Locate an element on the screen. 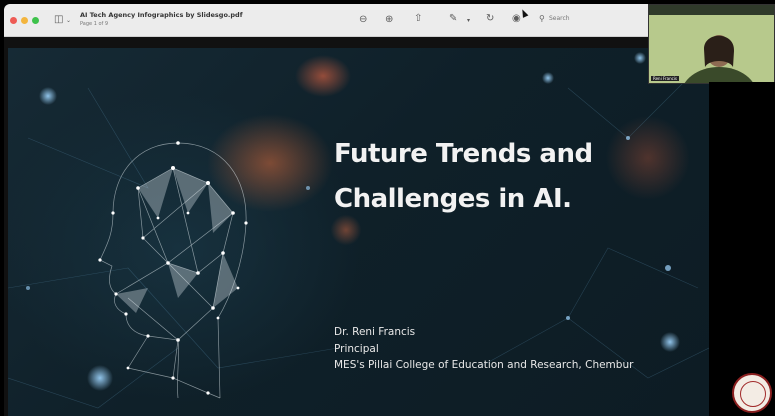 The width and height of the screenshot is (775, 416). annotate-icon: ◉ is located at coordinates (516, 19).